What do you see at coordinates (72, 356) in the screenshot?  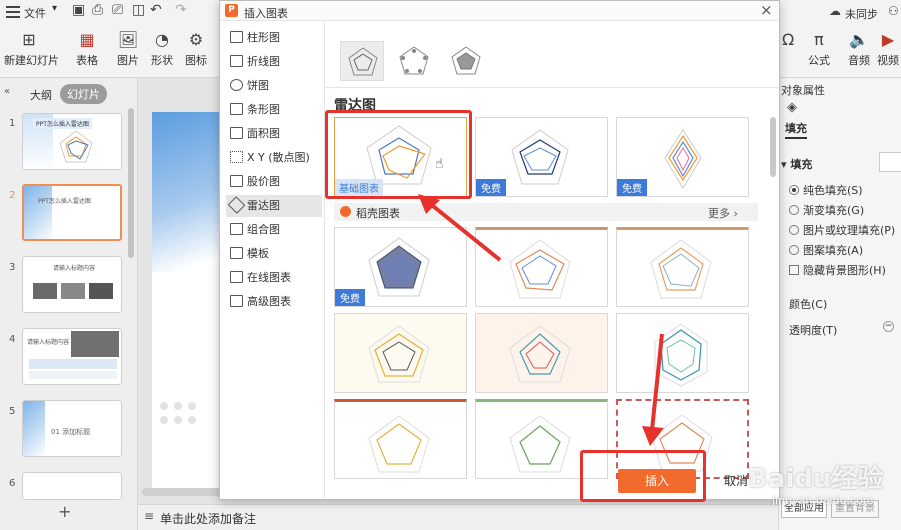 I see `slide-thumbnail-4: 请输入标题内容` at bounding box center [72, 356].